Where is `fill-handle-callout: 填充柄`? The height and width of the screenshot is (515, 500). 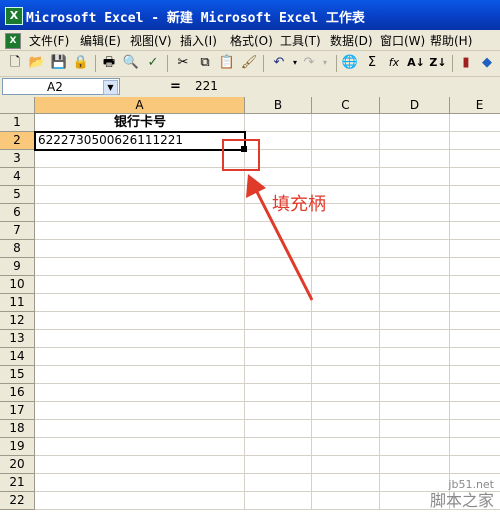
fill-handle-callout: 填充柄 is located at coordinates (299, 204).